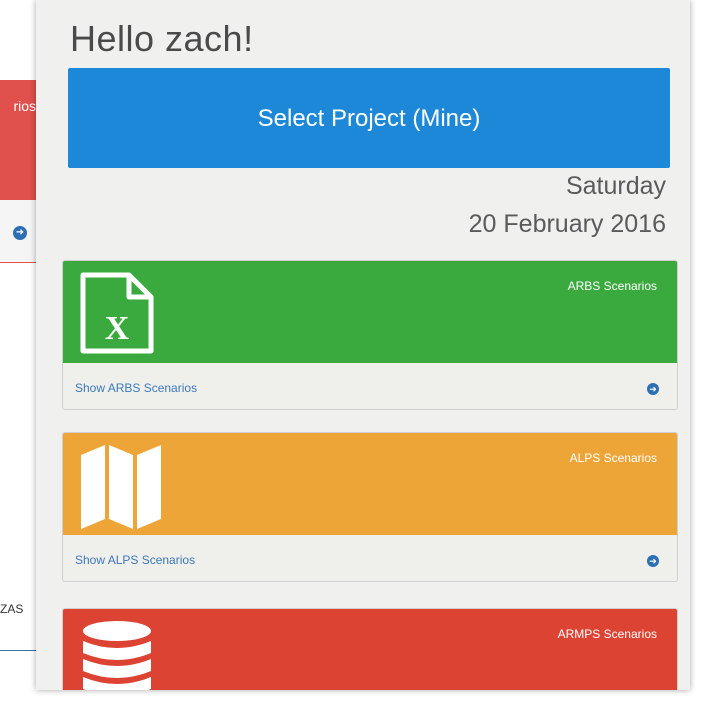 Image resolution: width=710 pixels, height=715 pixels. I want to click on excel-file-icon: X, so click(117, 315).